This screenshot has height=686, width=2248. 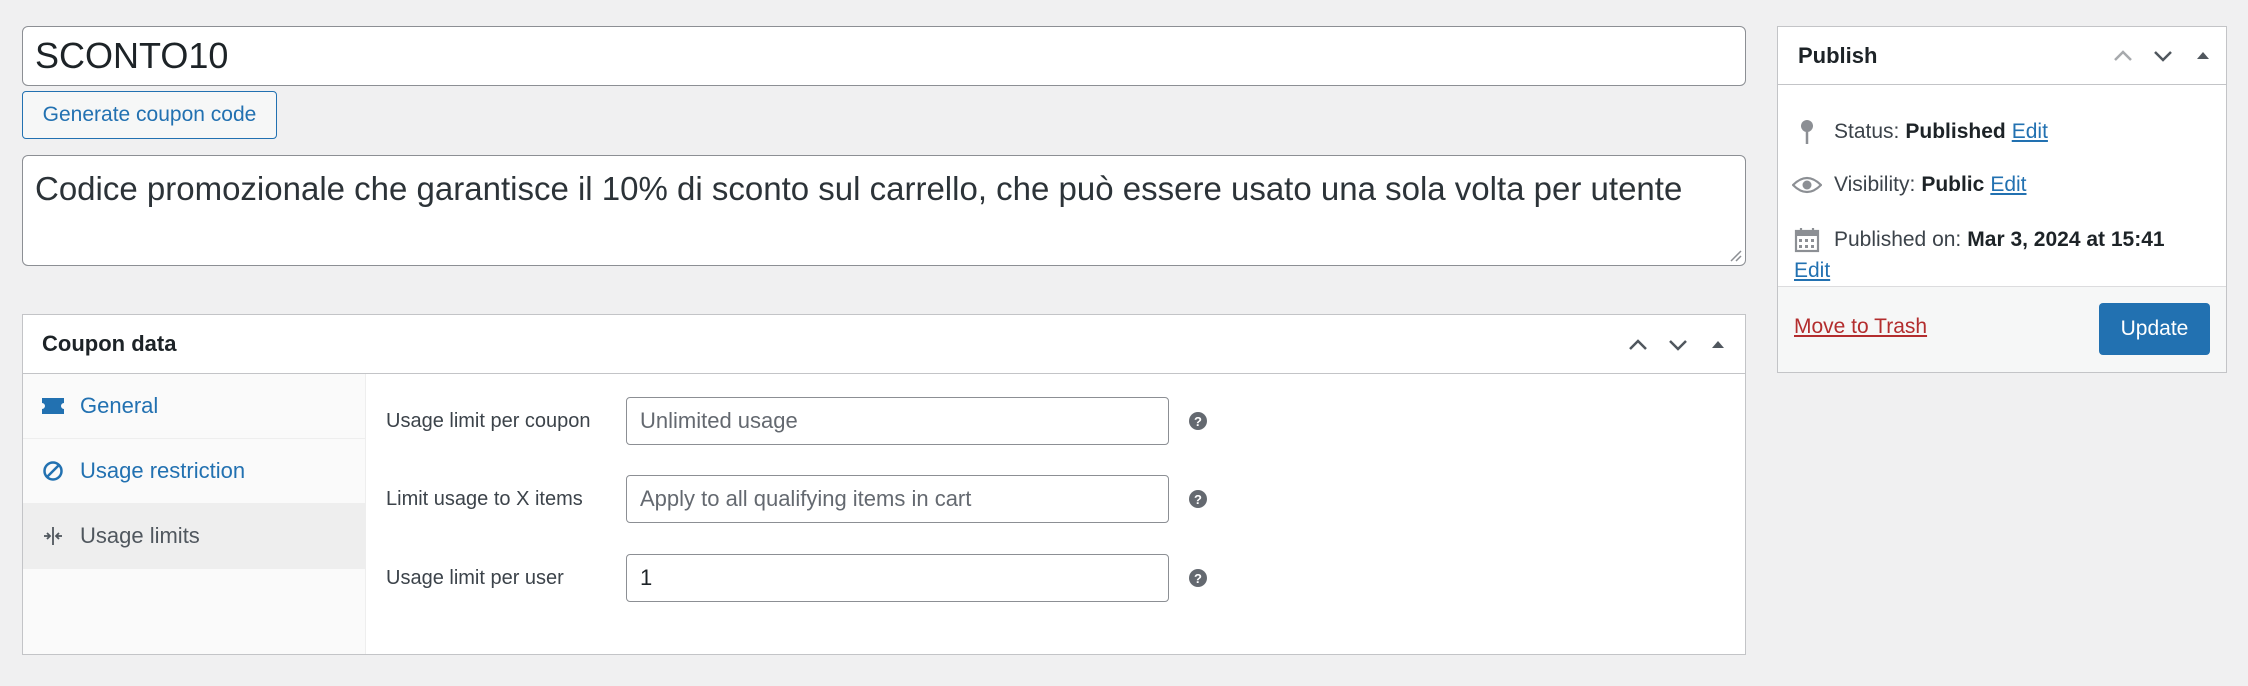 What do you see at coordinates (119, 405) in the screenshot?
I see `tab-general-label: General` at bounding box center [119, 405].